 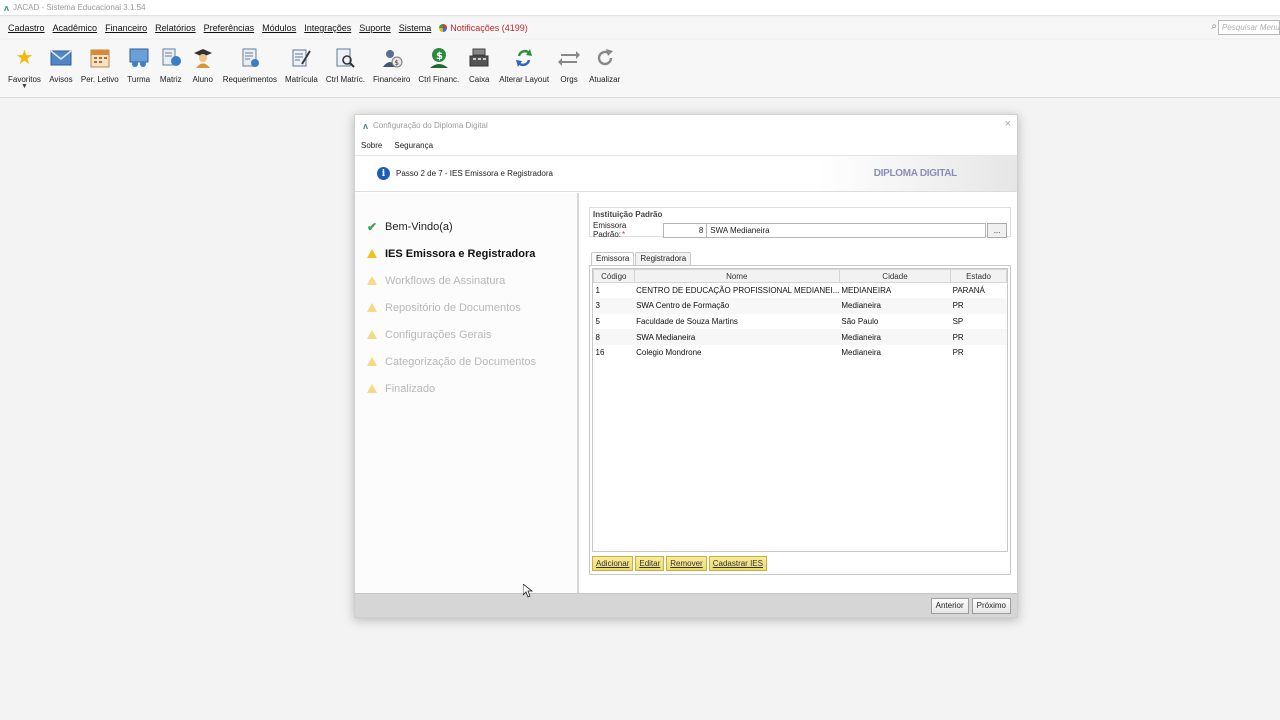 I want to click on toolbar-label: Ctrl Matríc., so click(x=345, y=79).